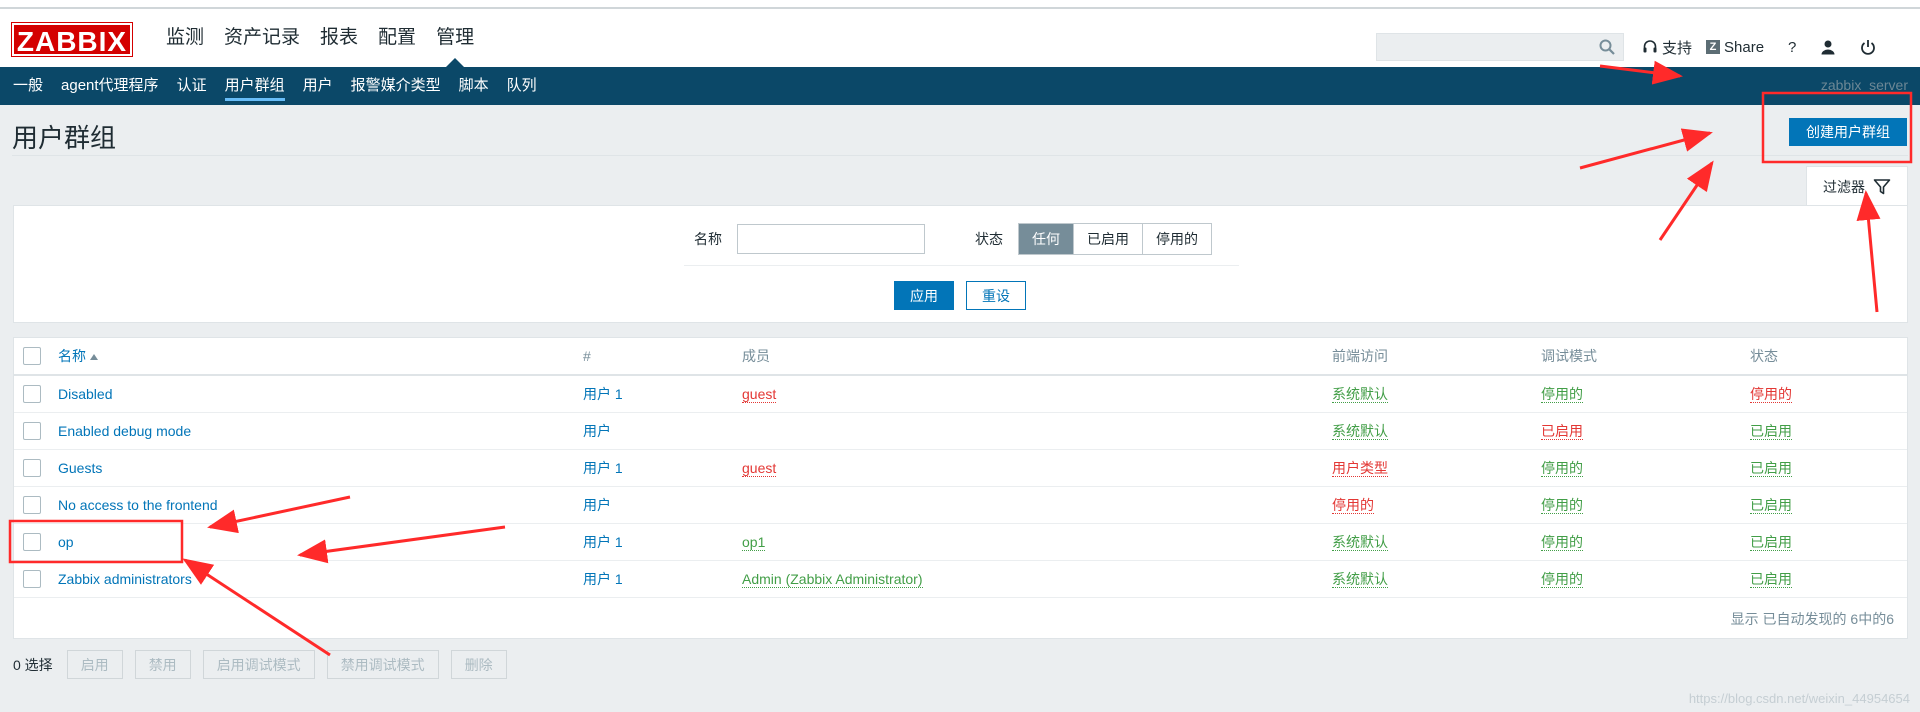  What do you see at coordinates (1857, 186) in the screenshot?
I see `filter-tab: 过滤器` at bounding box center [1857, 186].